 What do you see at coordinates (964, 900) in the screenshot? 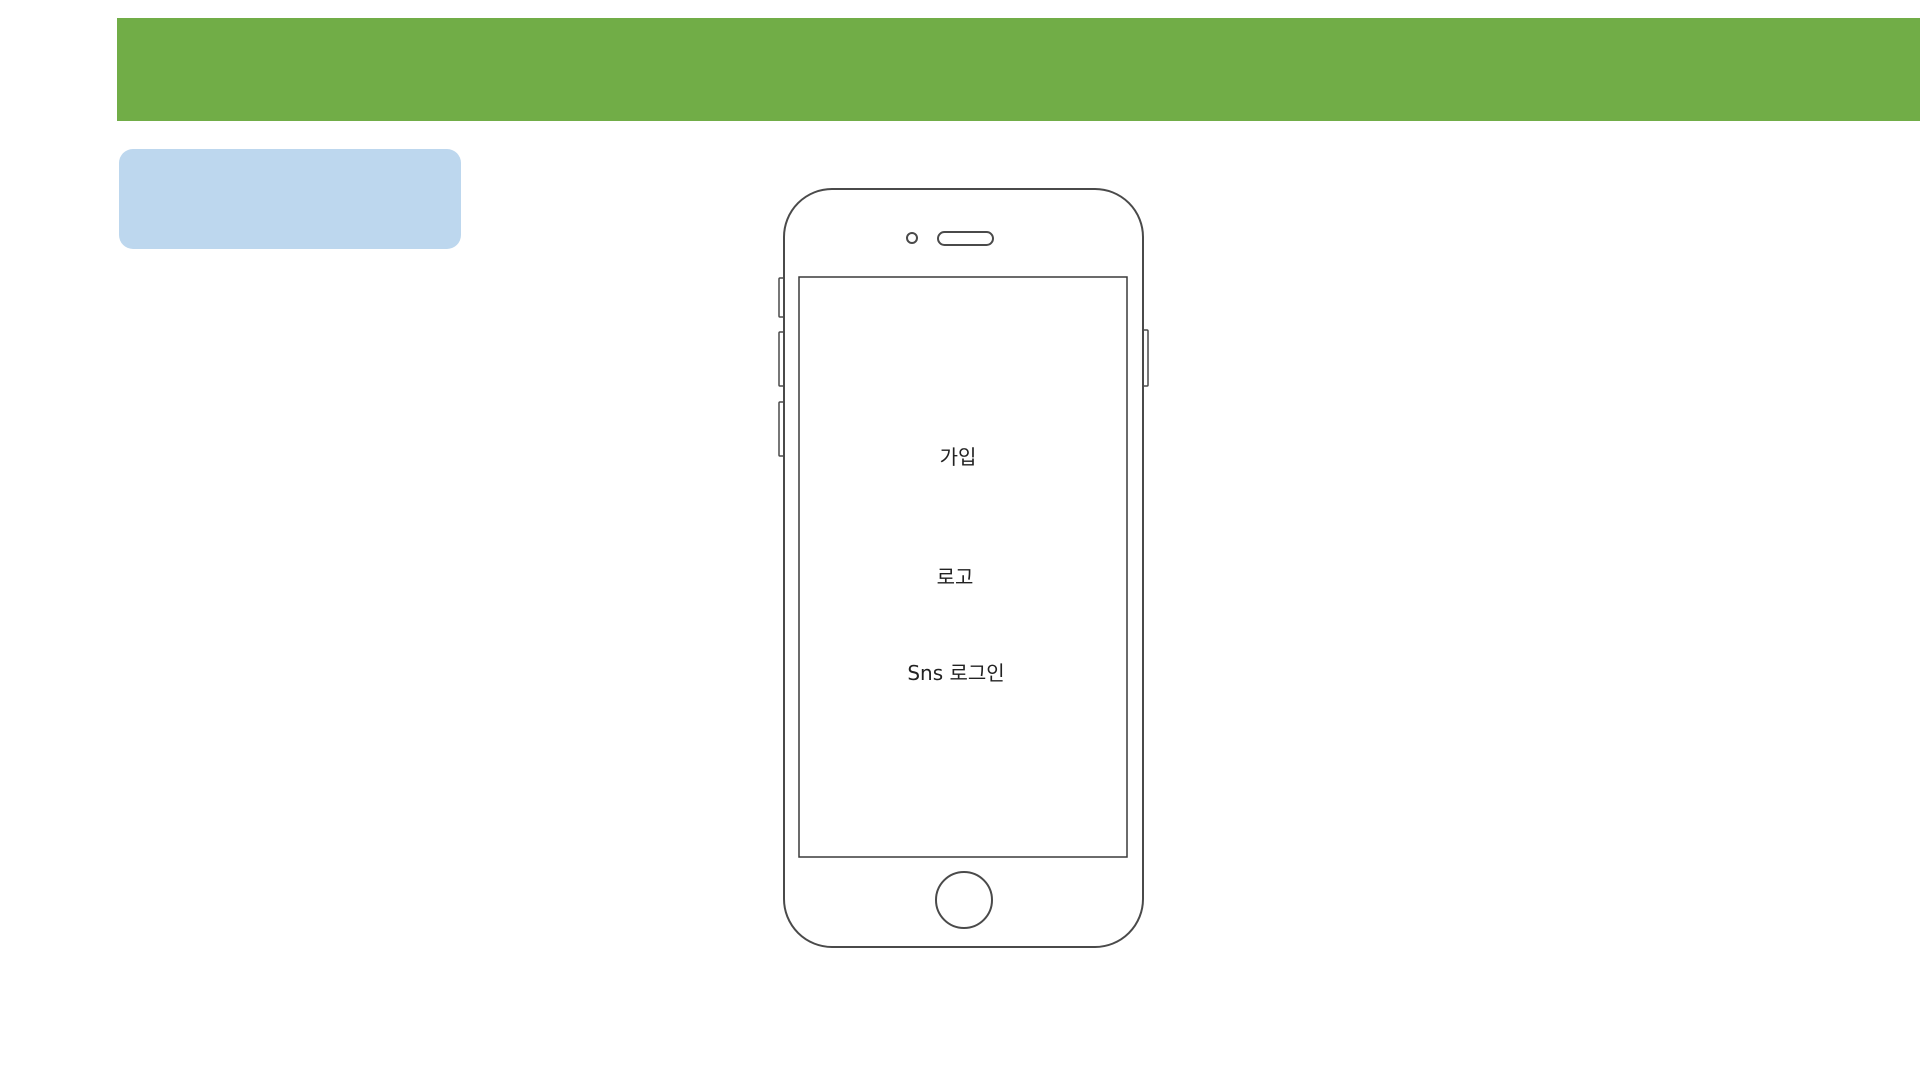
I see `home-button` at bounding box center [964, 900].